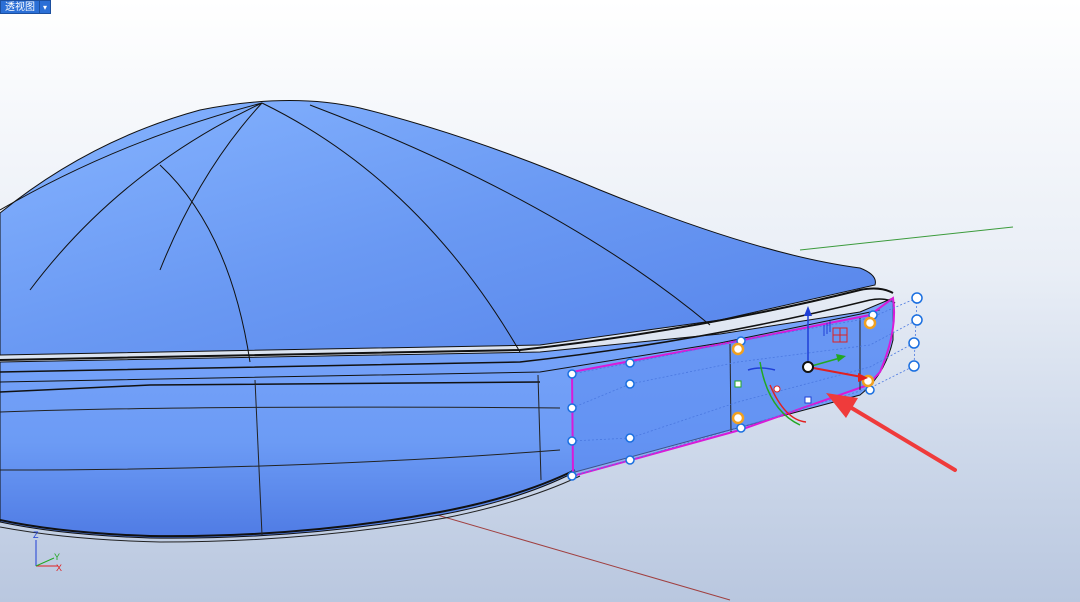 This screenshot has height=602, width=1080. I want to click on viewport-tab: 透视图 ▾, so click(25, 7).